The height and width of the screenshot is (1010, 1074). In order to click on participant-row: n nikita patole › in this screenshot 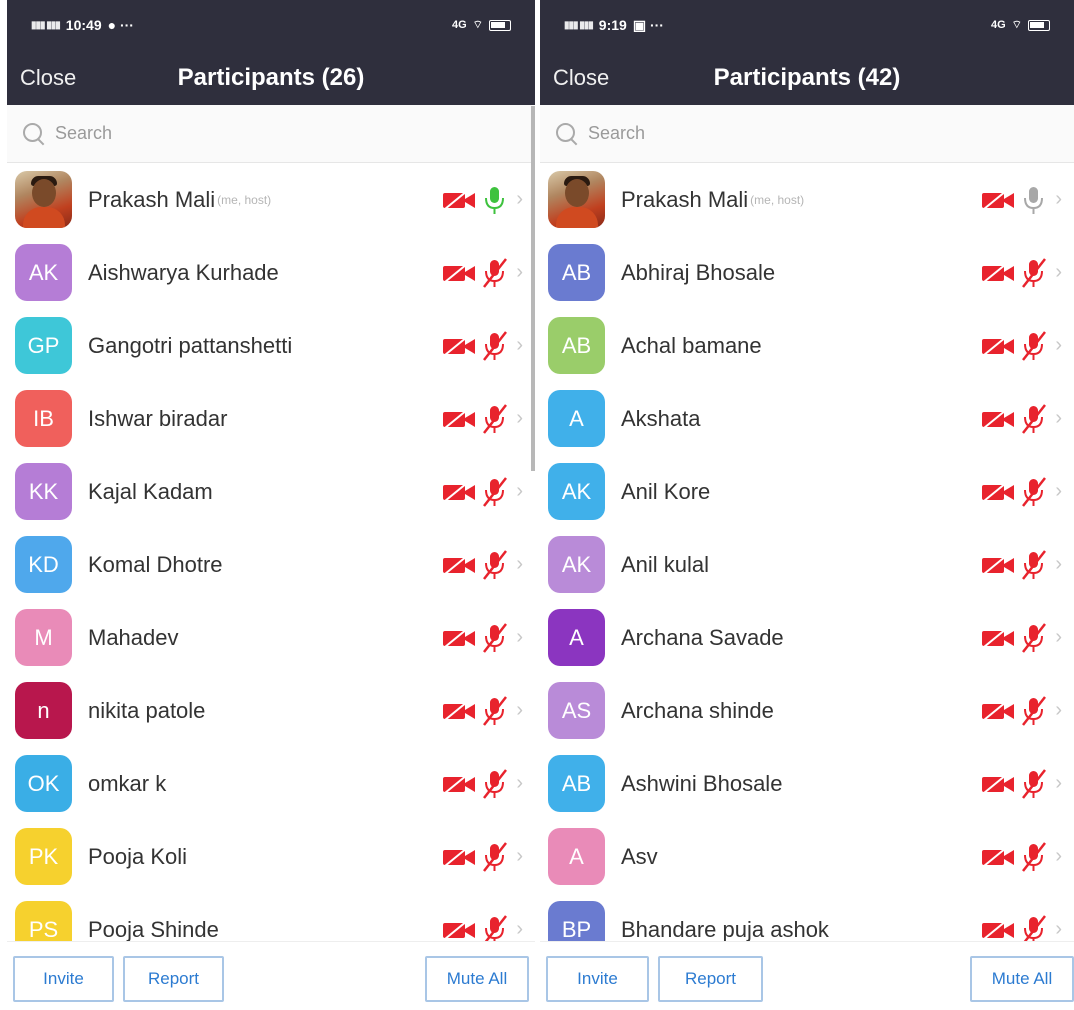, I will do `click(271, 710)`.